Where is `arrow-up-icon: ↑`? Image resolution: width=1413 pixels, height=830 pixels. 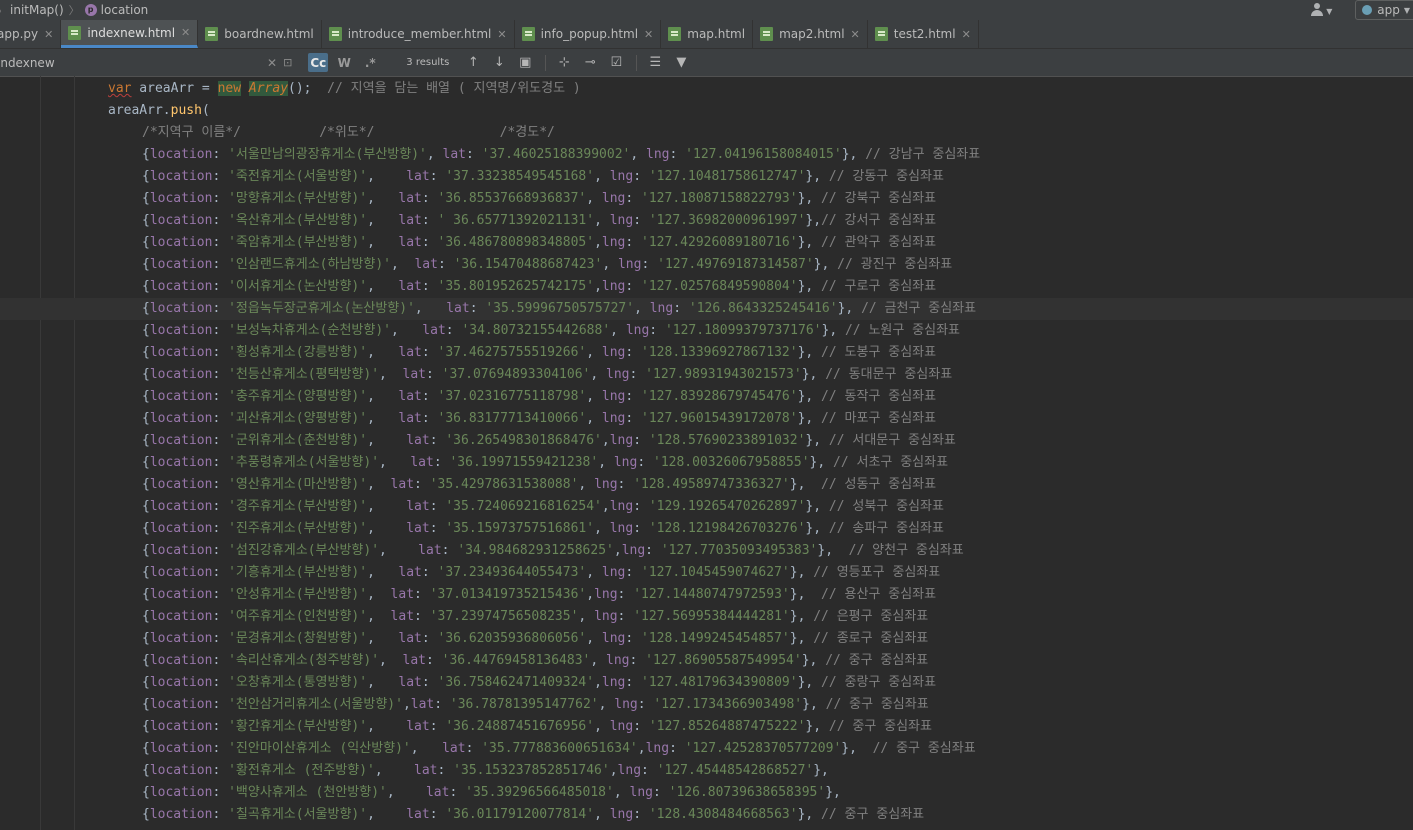
arrow-up-icon: ↑ is located at coordinates (473, 62).